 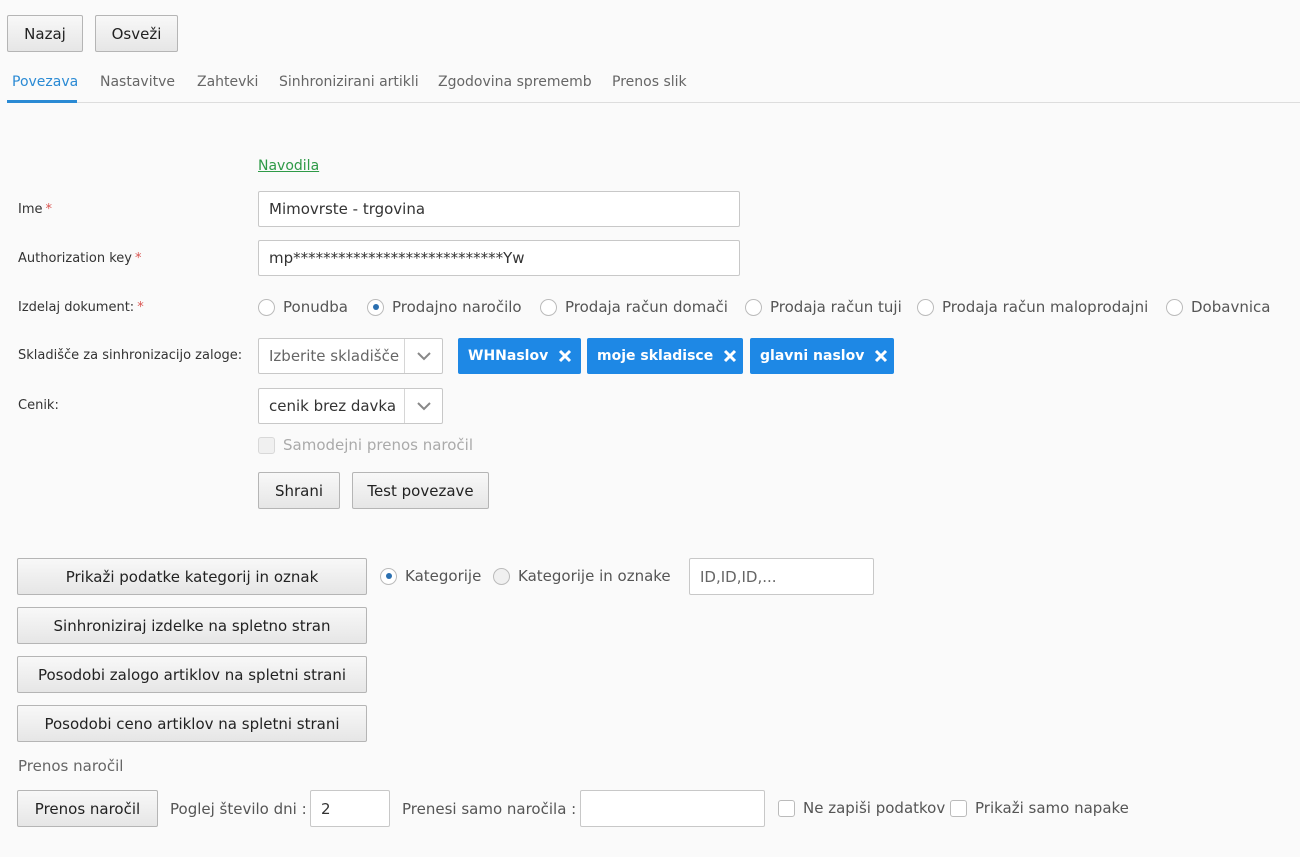 What do you see at coordinates (349, 82) in the screenshot?
I see `tab-sinhronizirani-artikli: Sinhronizirani artikli` at bounding box center [349, 82].